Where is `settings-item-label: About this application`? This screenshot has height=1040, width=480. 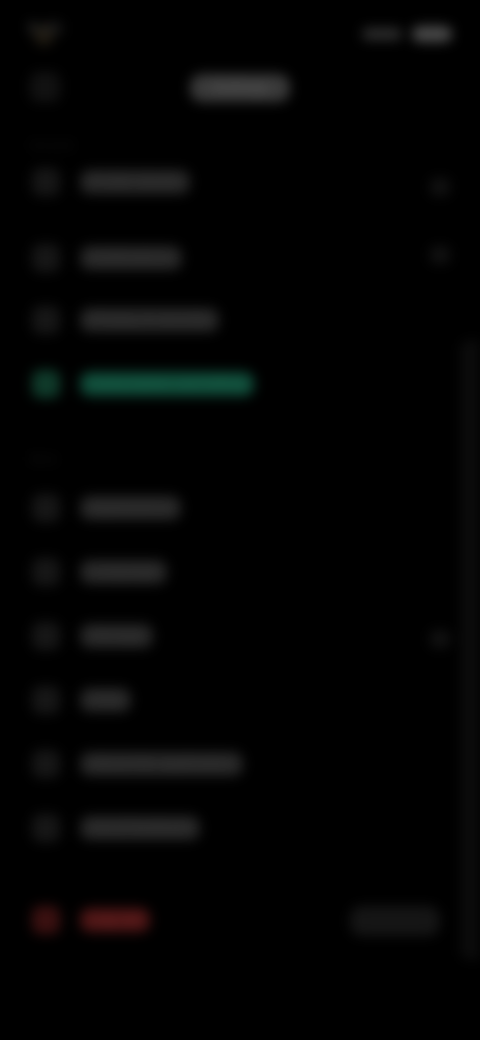
settings-item-label: About this application is located at coordinates (161, 764).